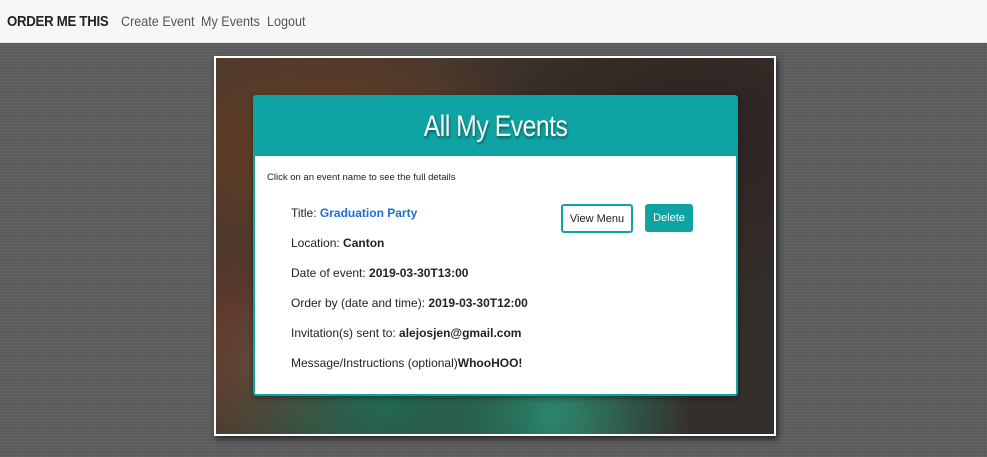 This screenshot has height=457, width=987. I want to click on invitations-value: alejosjen@gmail.com, so click(460, 333).